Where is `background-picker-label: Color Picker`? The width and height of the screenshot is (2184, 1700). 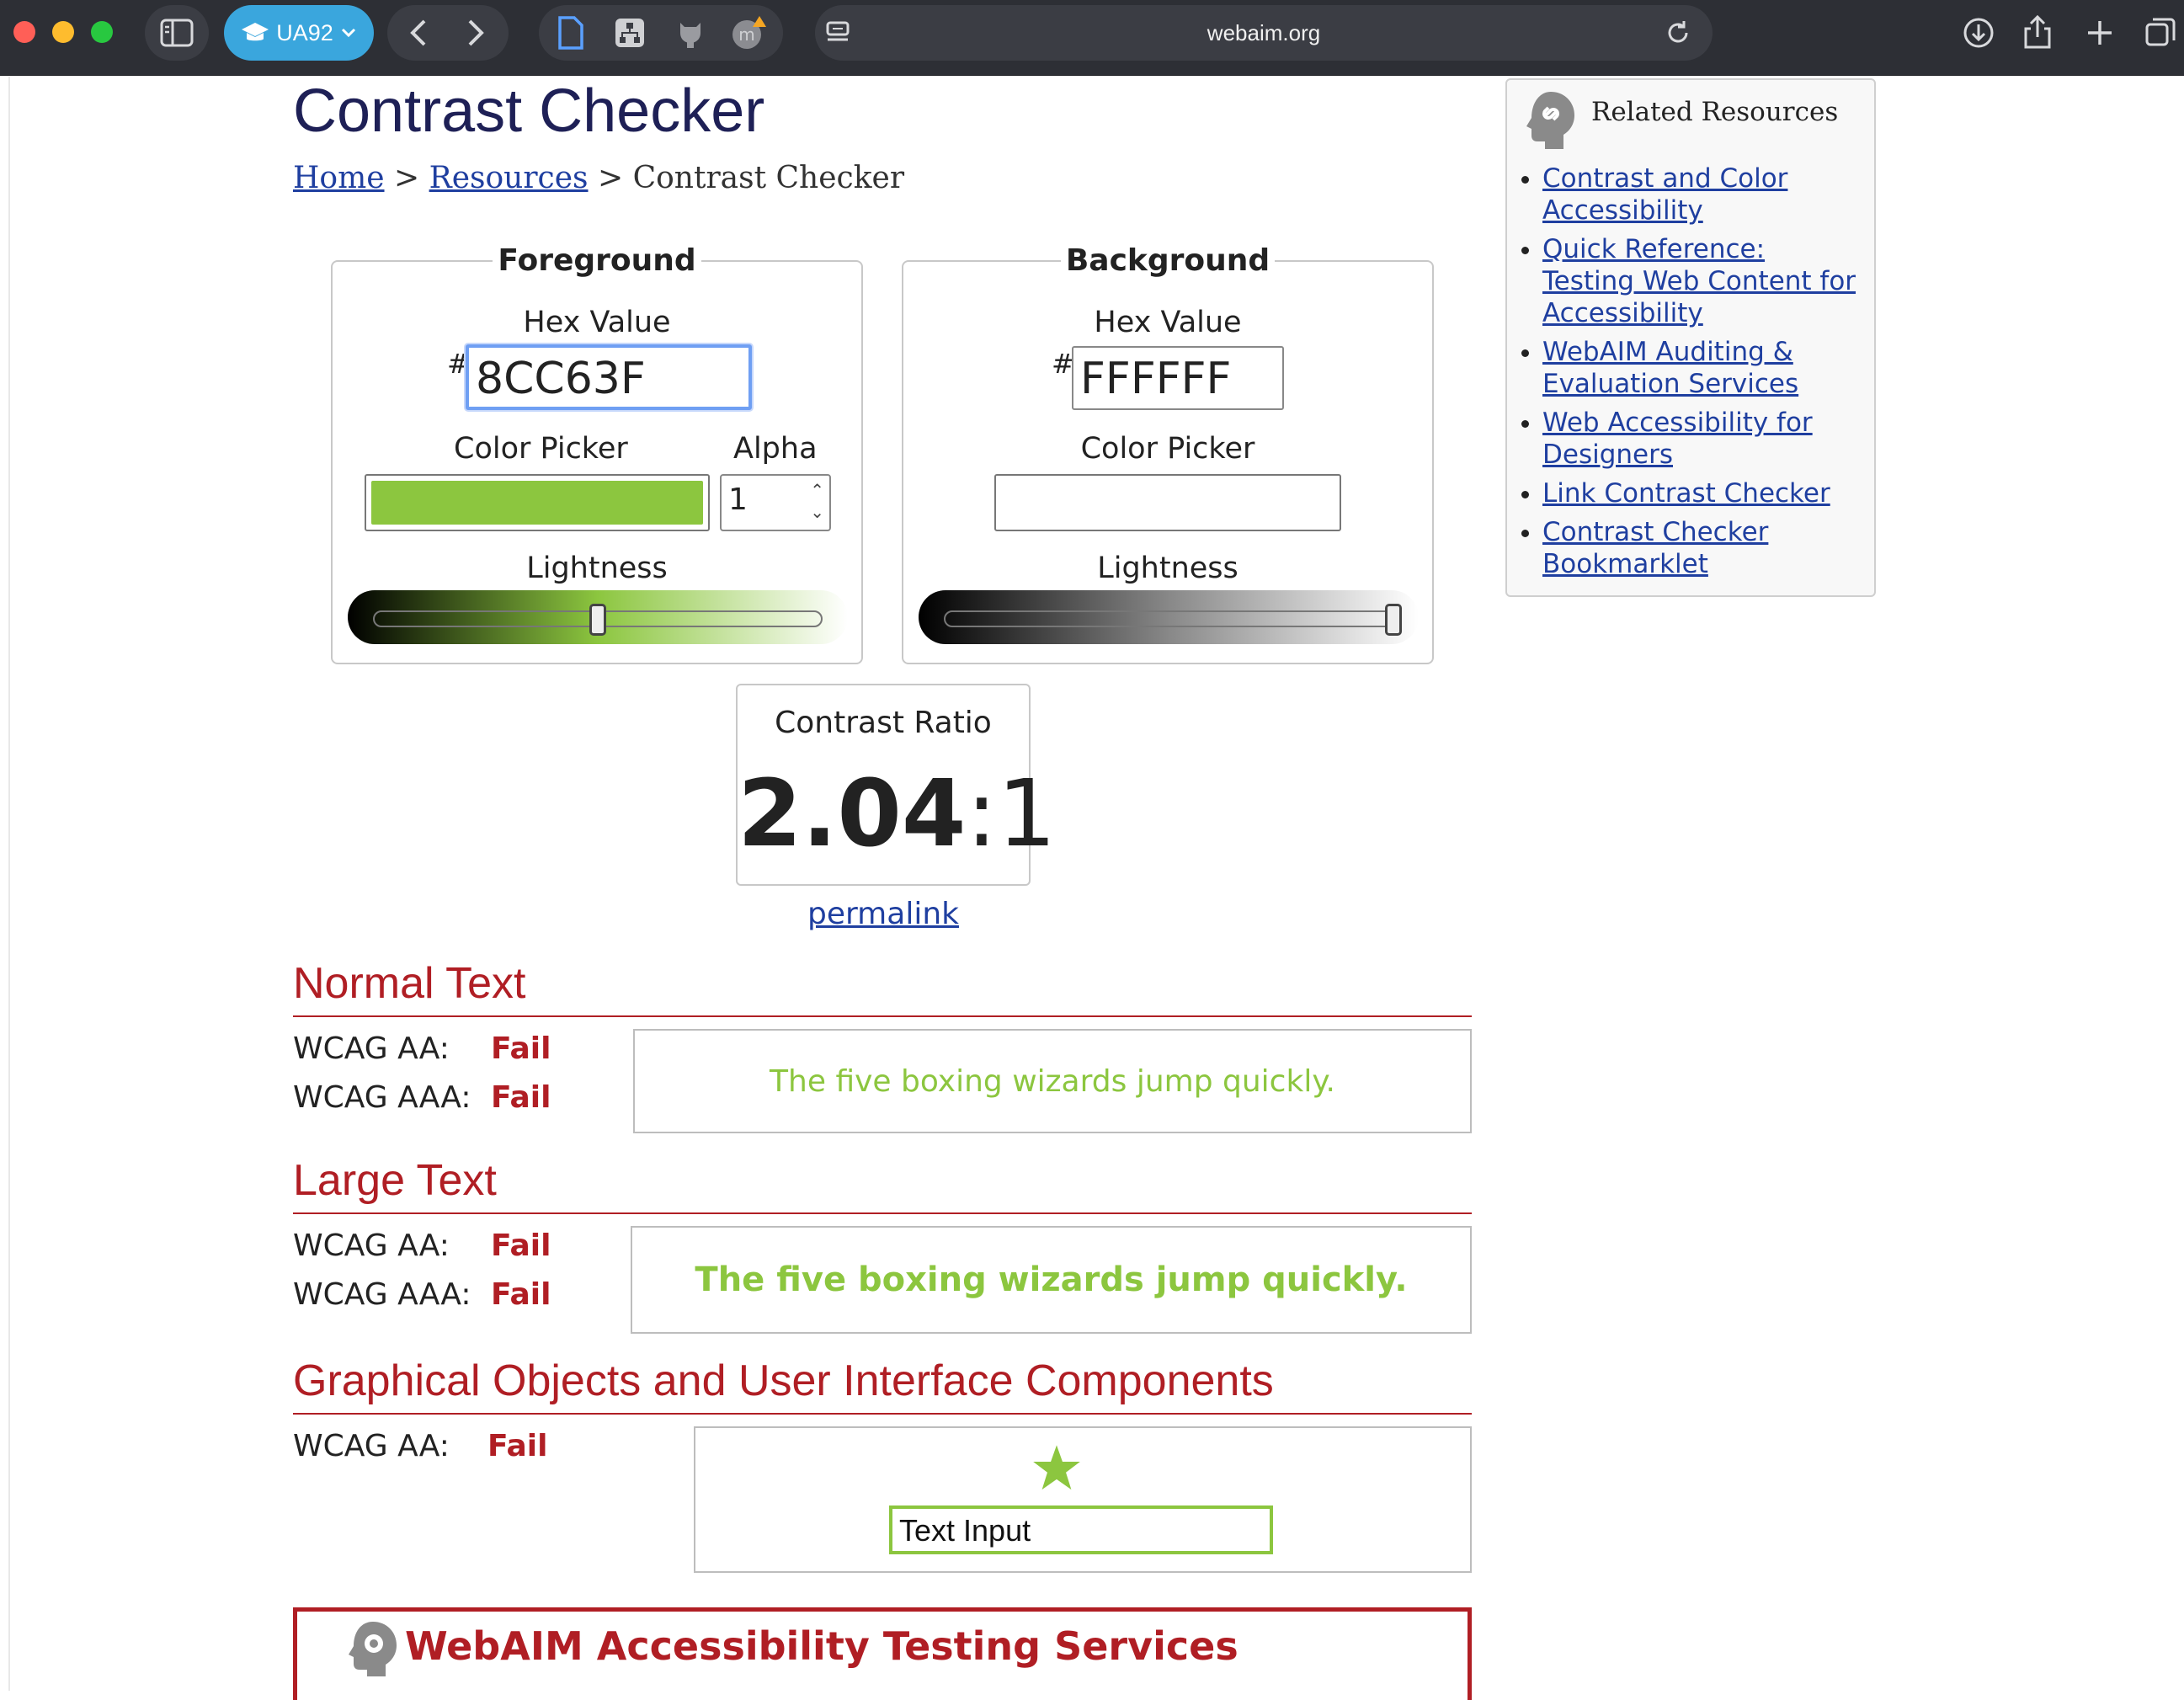 background-picker-label: Color Picker is located at coordinates (1167, 449).